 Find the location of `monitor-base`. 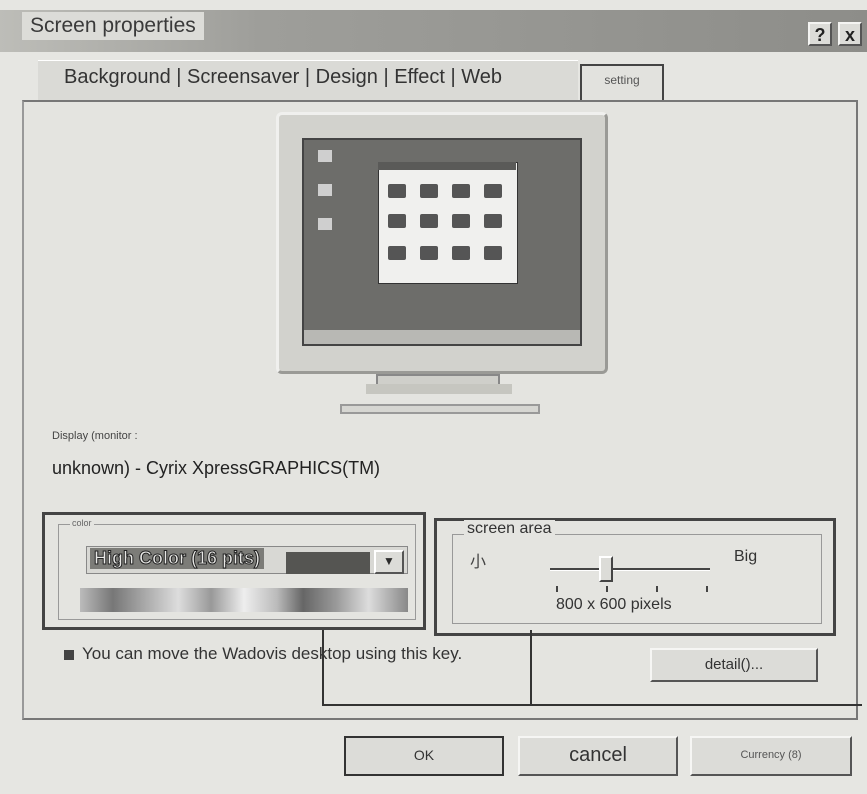

monitor-base is located at coordinates (440, 409).